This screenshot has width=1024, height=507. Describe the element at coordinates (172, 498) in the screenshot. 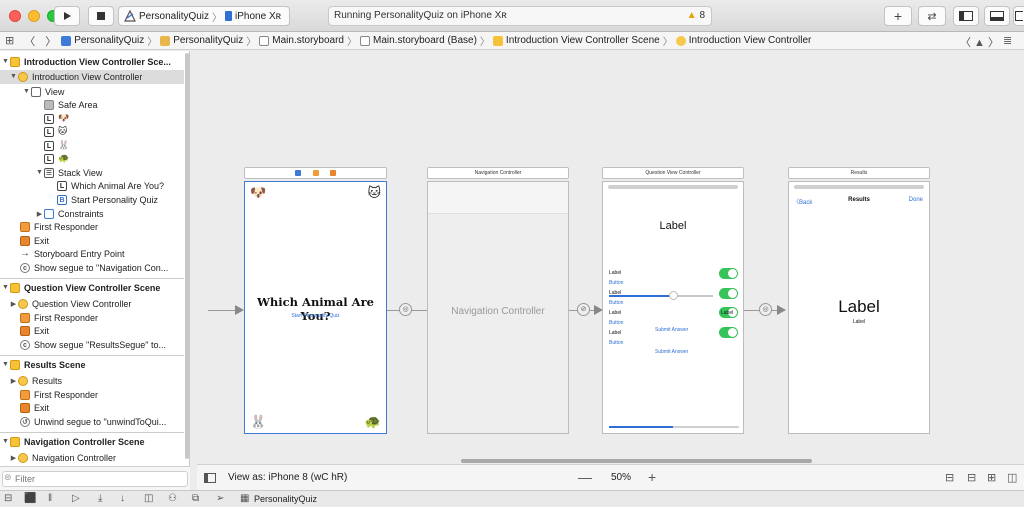

I see `memory-graph-icon: ⚇` at that location.